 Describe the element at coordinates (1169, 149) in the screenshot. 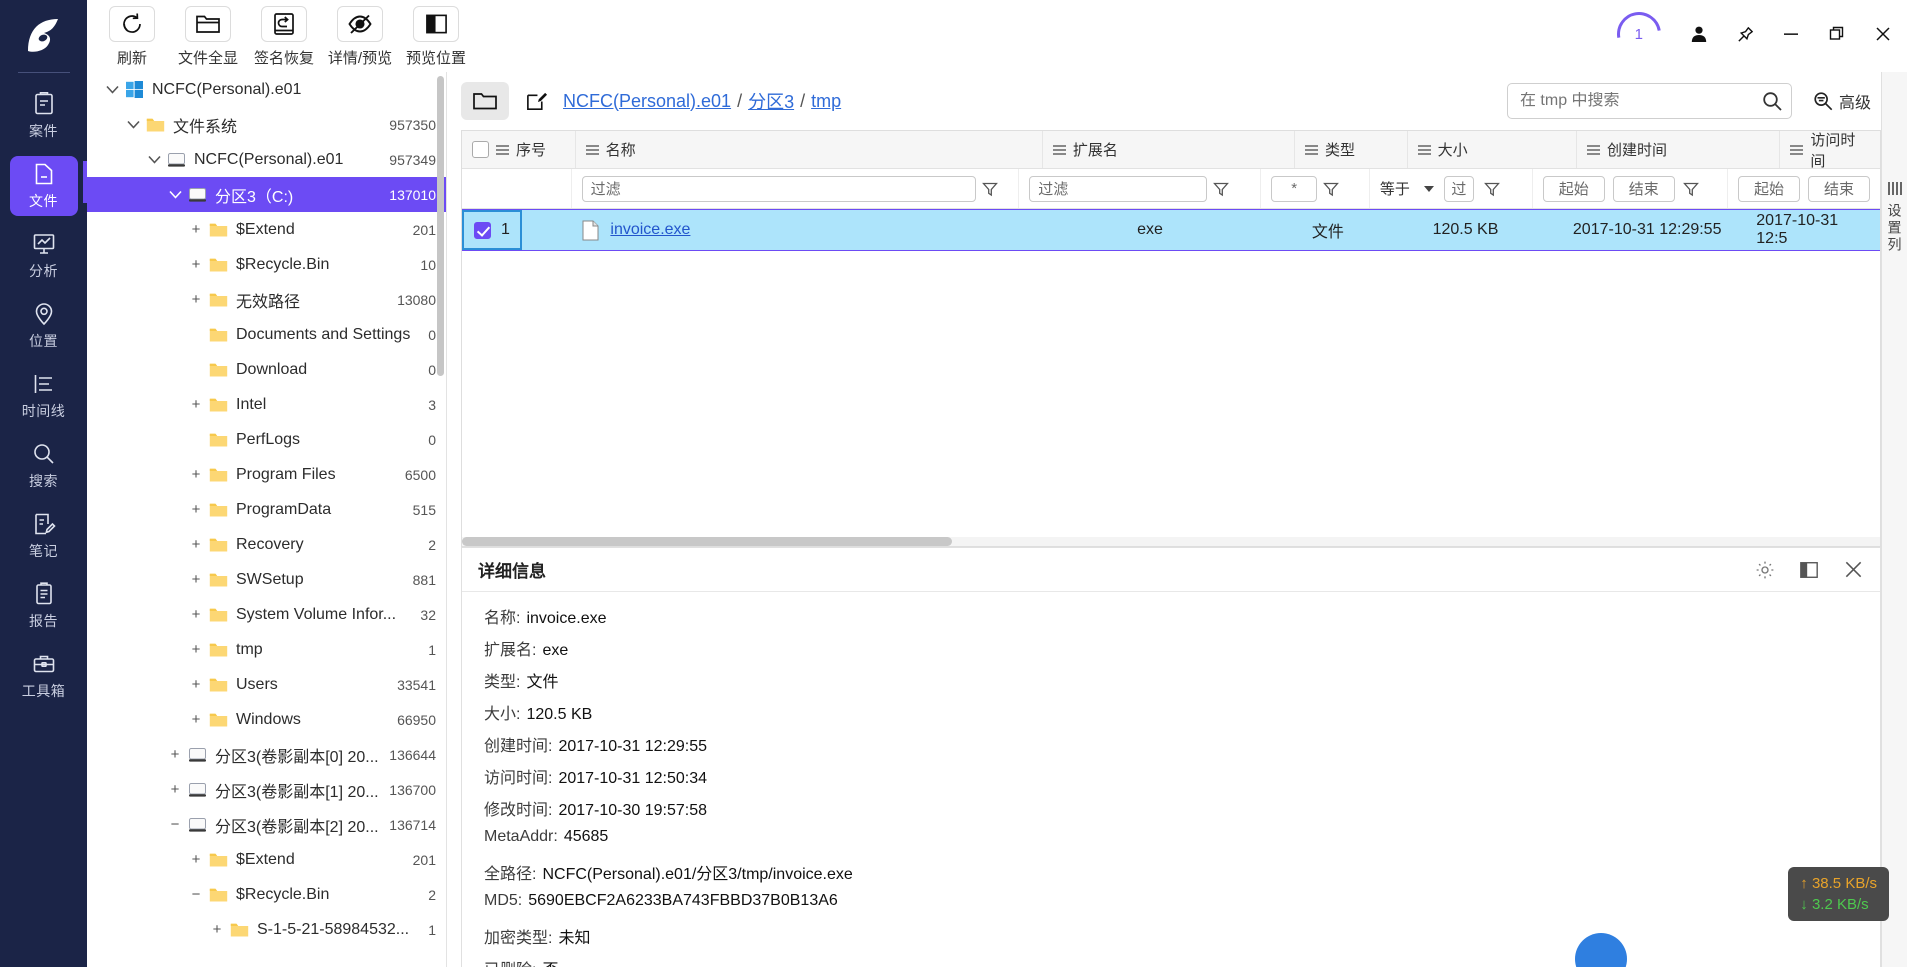

I see `column-header-ext: 扩展名` at that location.